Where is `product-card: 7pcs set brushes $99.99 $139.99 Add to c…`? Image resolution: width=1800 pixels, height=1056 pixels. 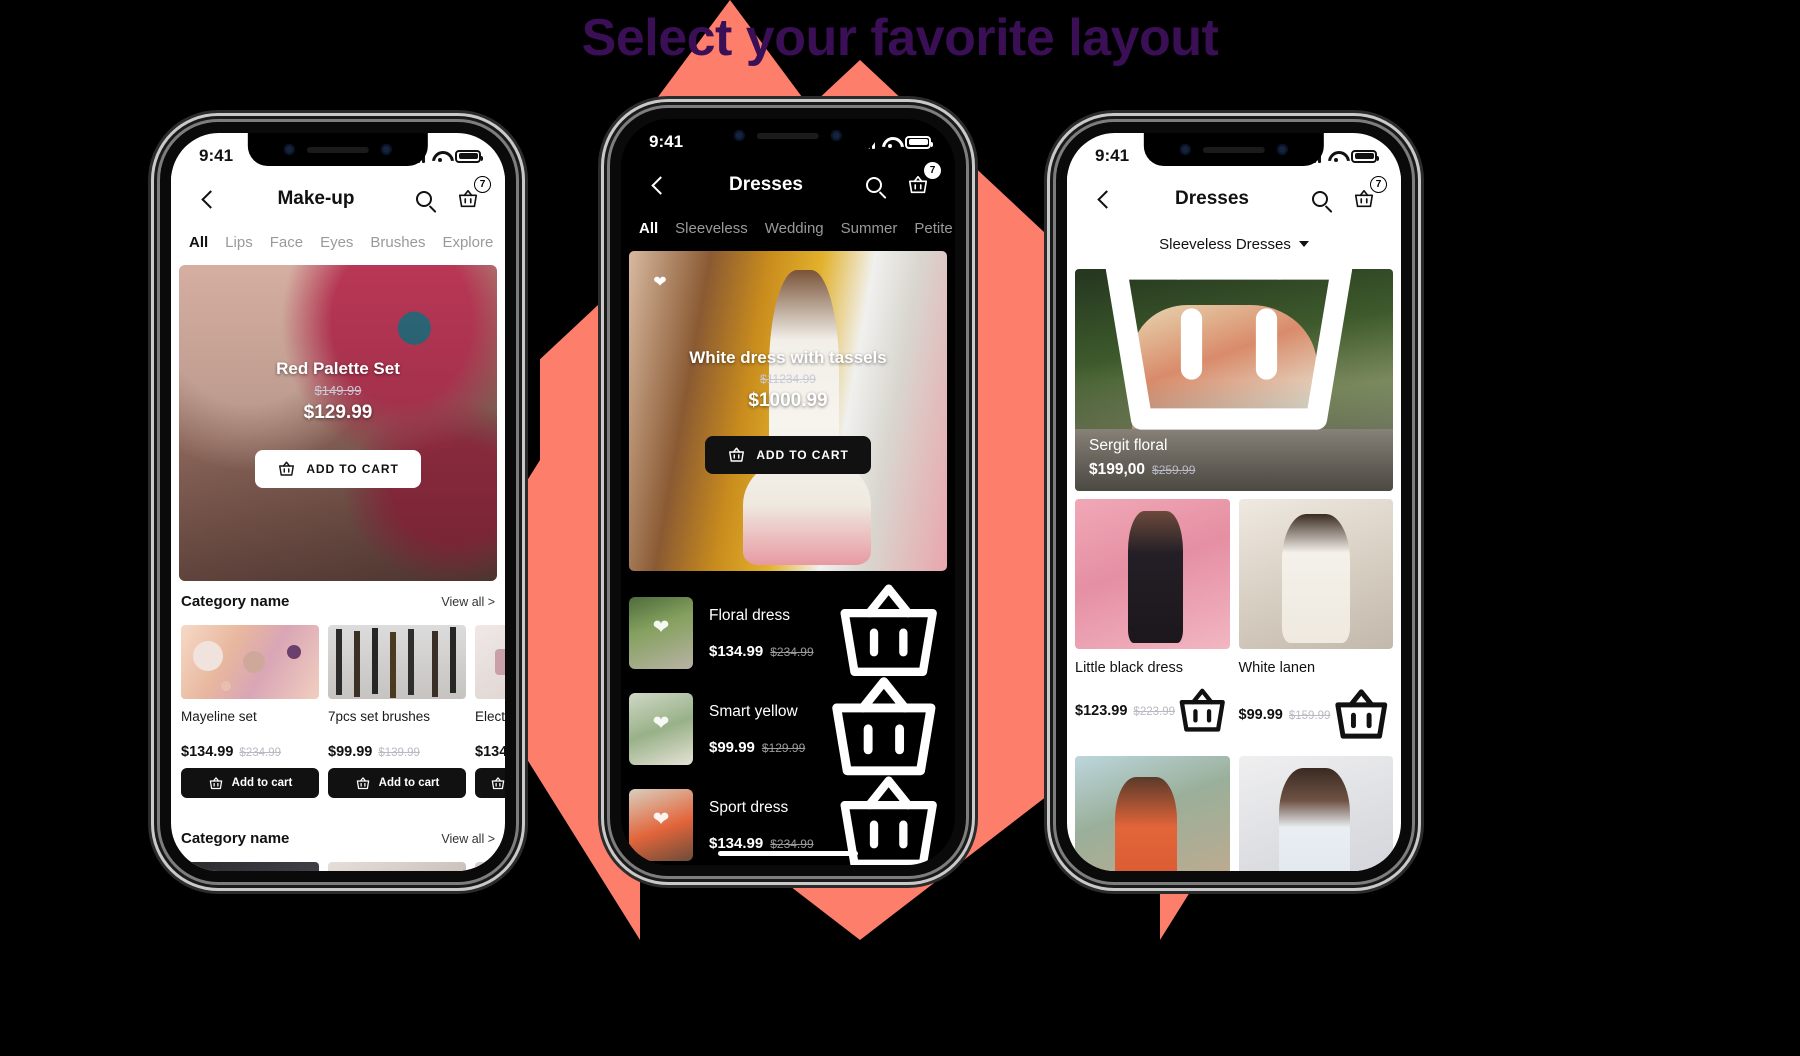 product-card: 7pcs set brushes $99.99 $139.99 Add to c… is located at coordinates (397, 711).